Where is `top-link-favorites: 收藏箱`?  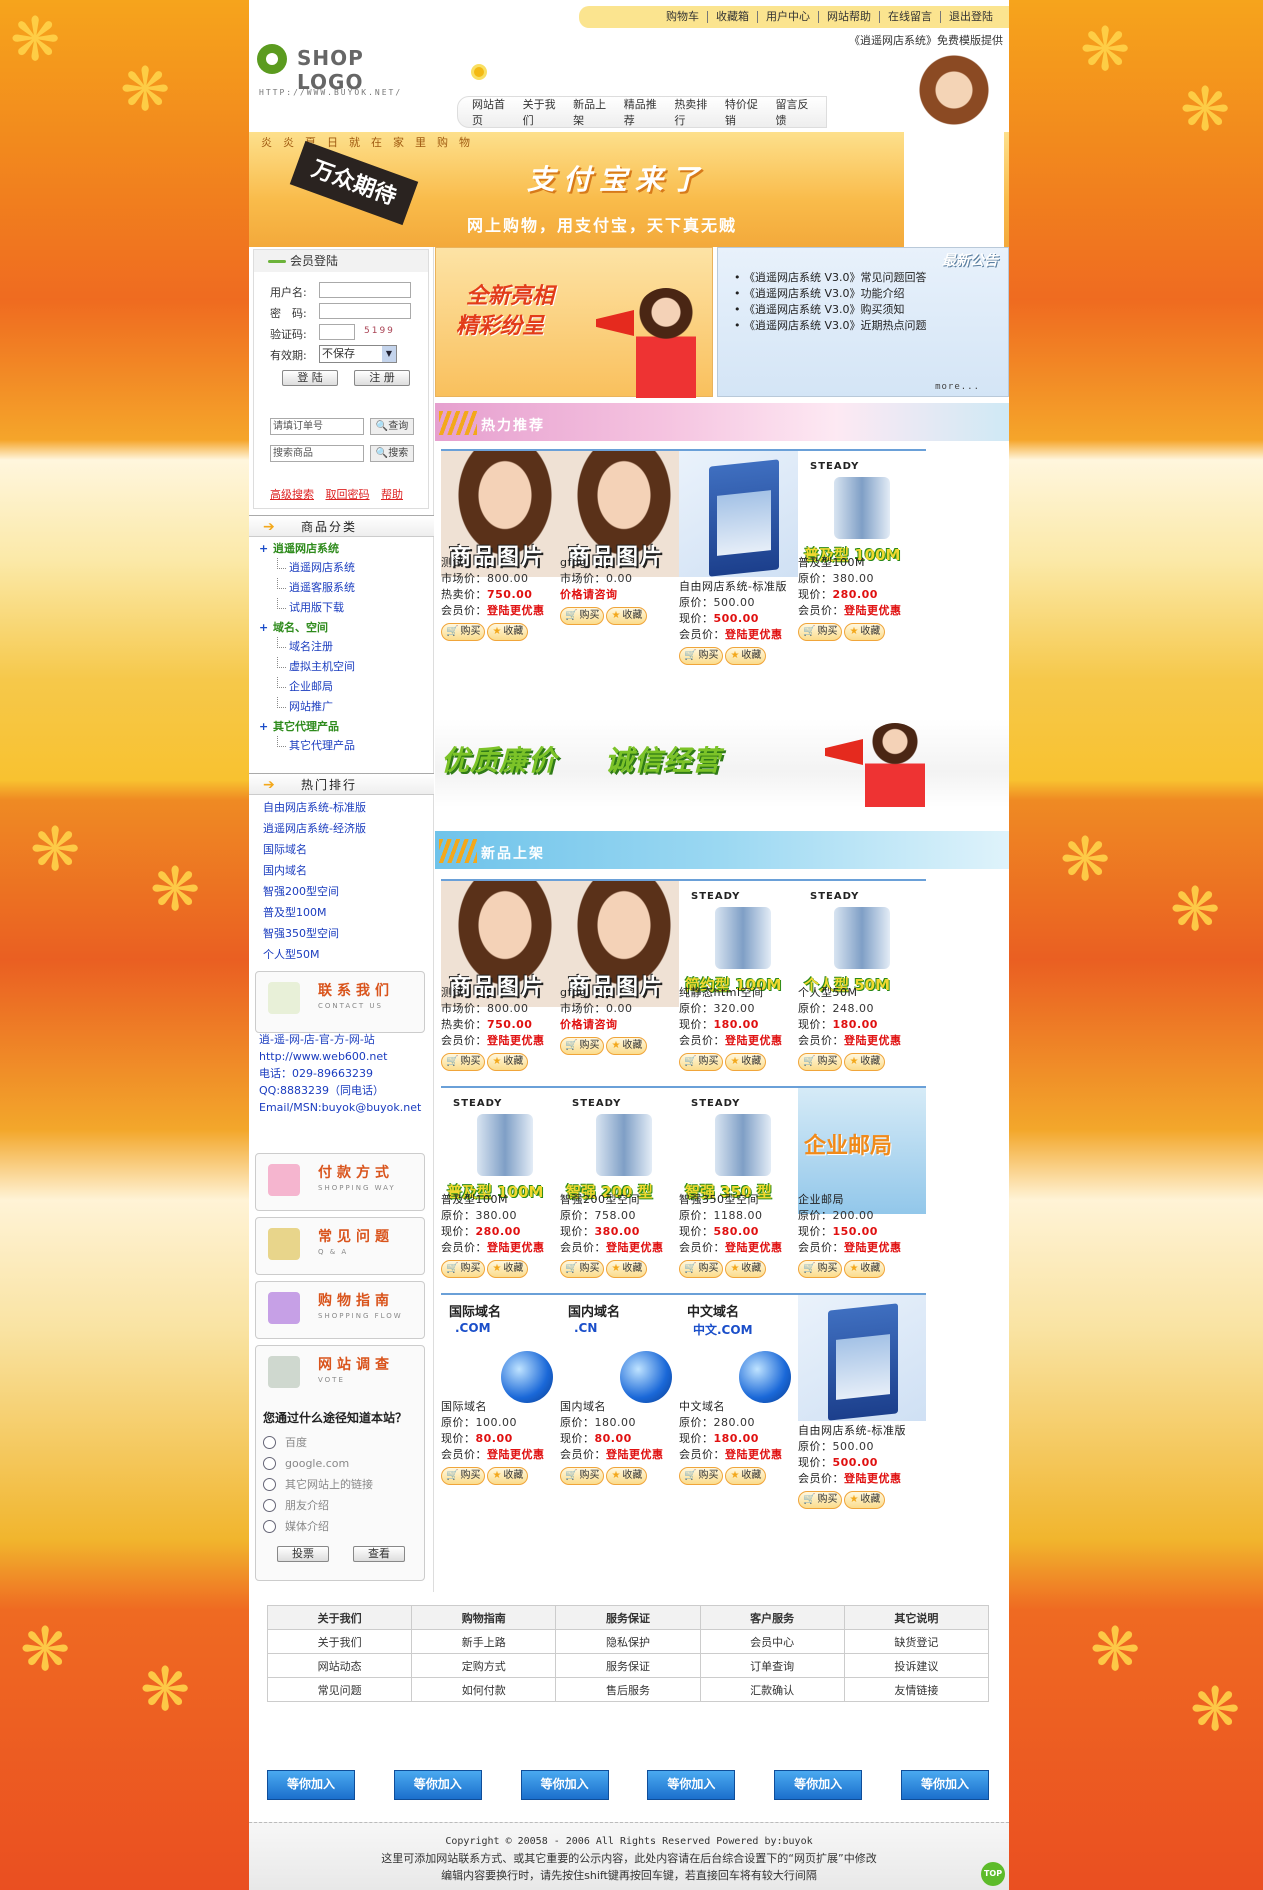
top-link-favorites: 收藏箱 is located at coordinates (732, 17).